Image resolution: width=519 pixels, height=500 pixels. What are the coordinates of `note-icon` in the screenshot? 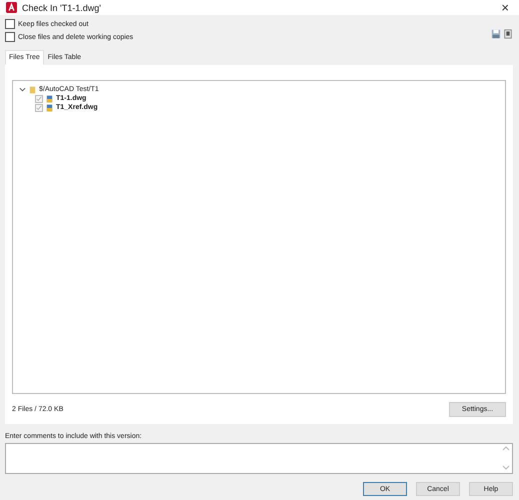 It's located at (508, 34).